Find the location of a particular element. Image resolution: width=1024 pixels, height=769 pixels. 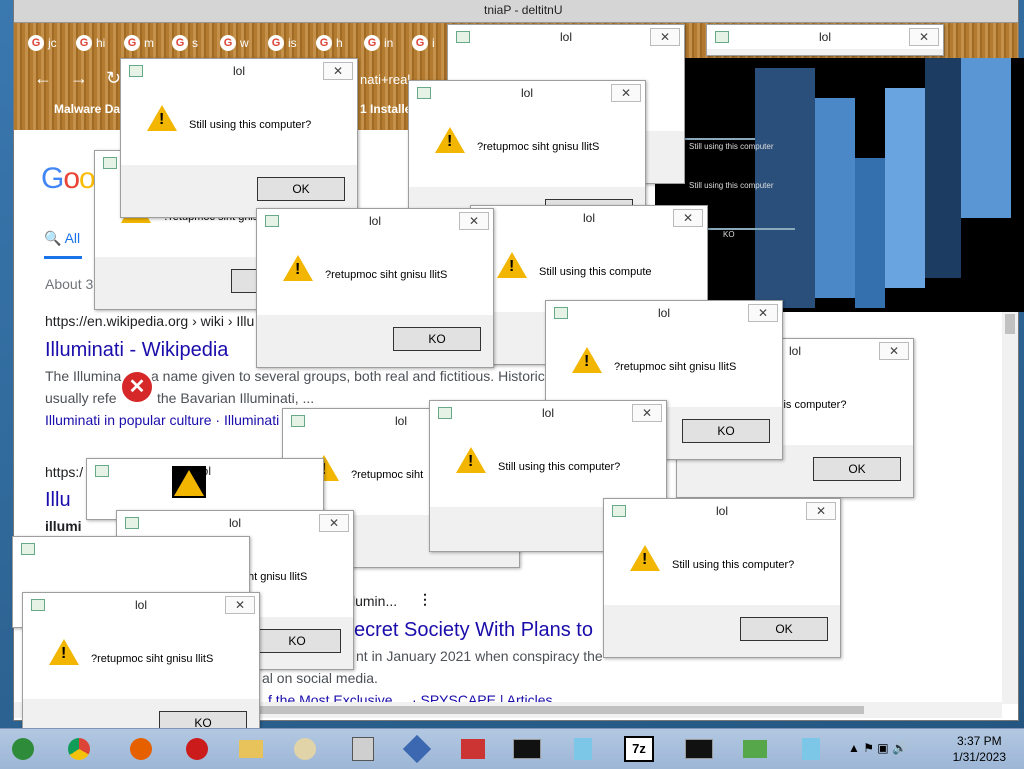

result-snippet: usually refe is located at coordinates (81, 398).